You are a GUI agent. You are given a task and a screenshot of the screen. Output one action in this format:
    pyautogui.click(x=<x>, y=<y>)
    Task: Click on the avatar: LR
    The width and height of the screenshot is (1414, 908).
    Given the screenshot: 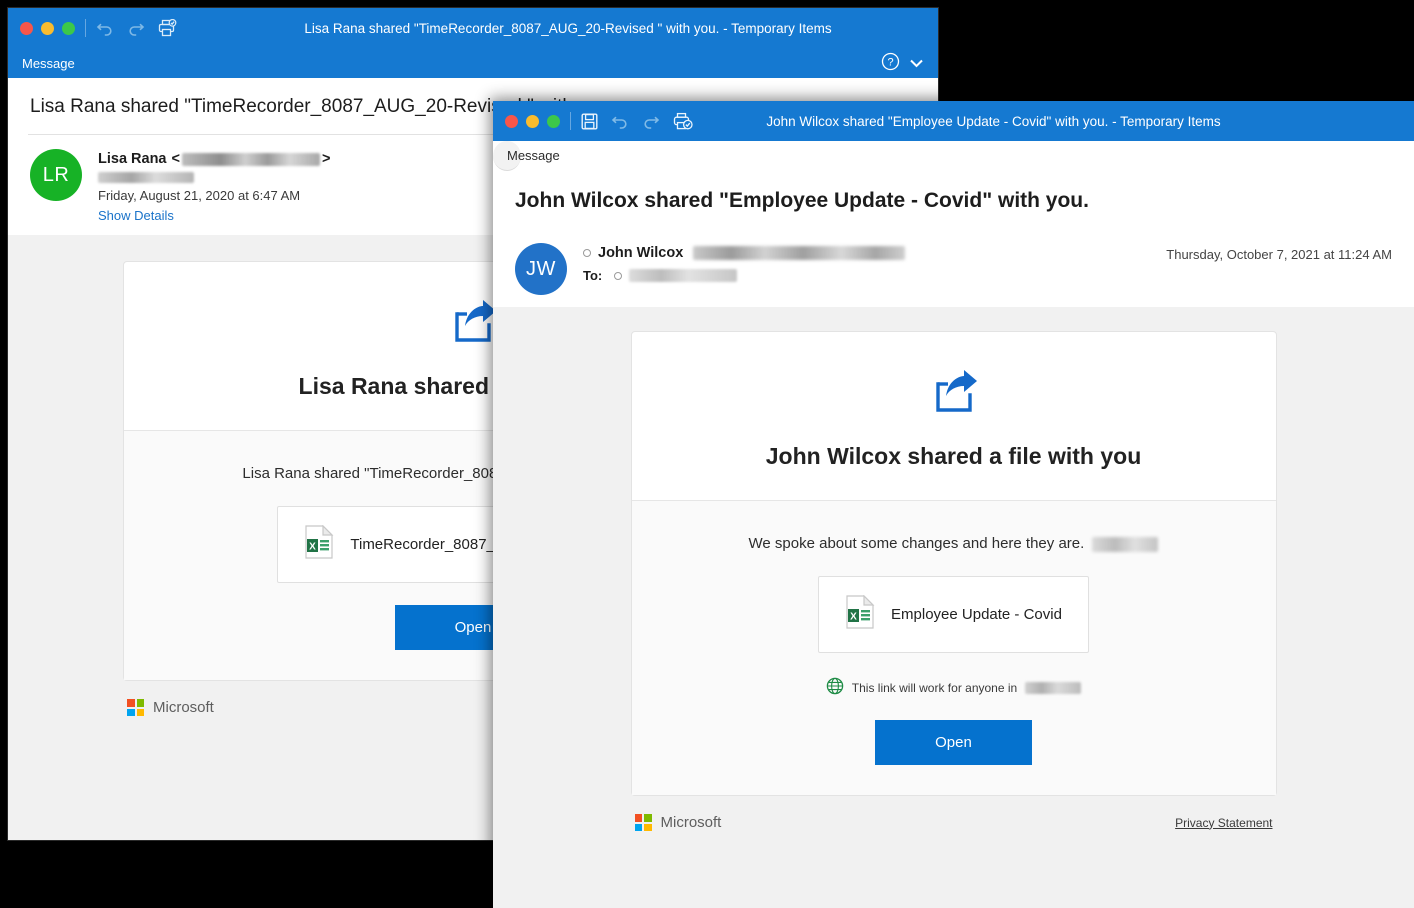 What is the action you would take?
    pyautogui.click(x=56, y=175)
    